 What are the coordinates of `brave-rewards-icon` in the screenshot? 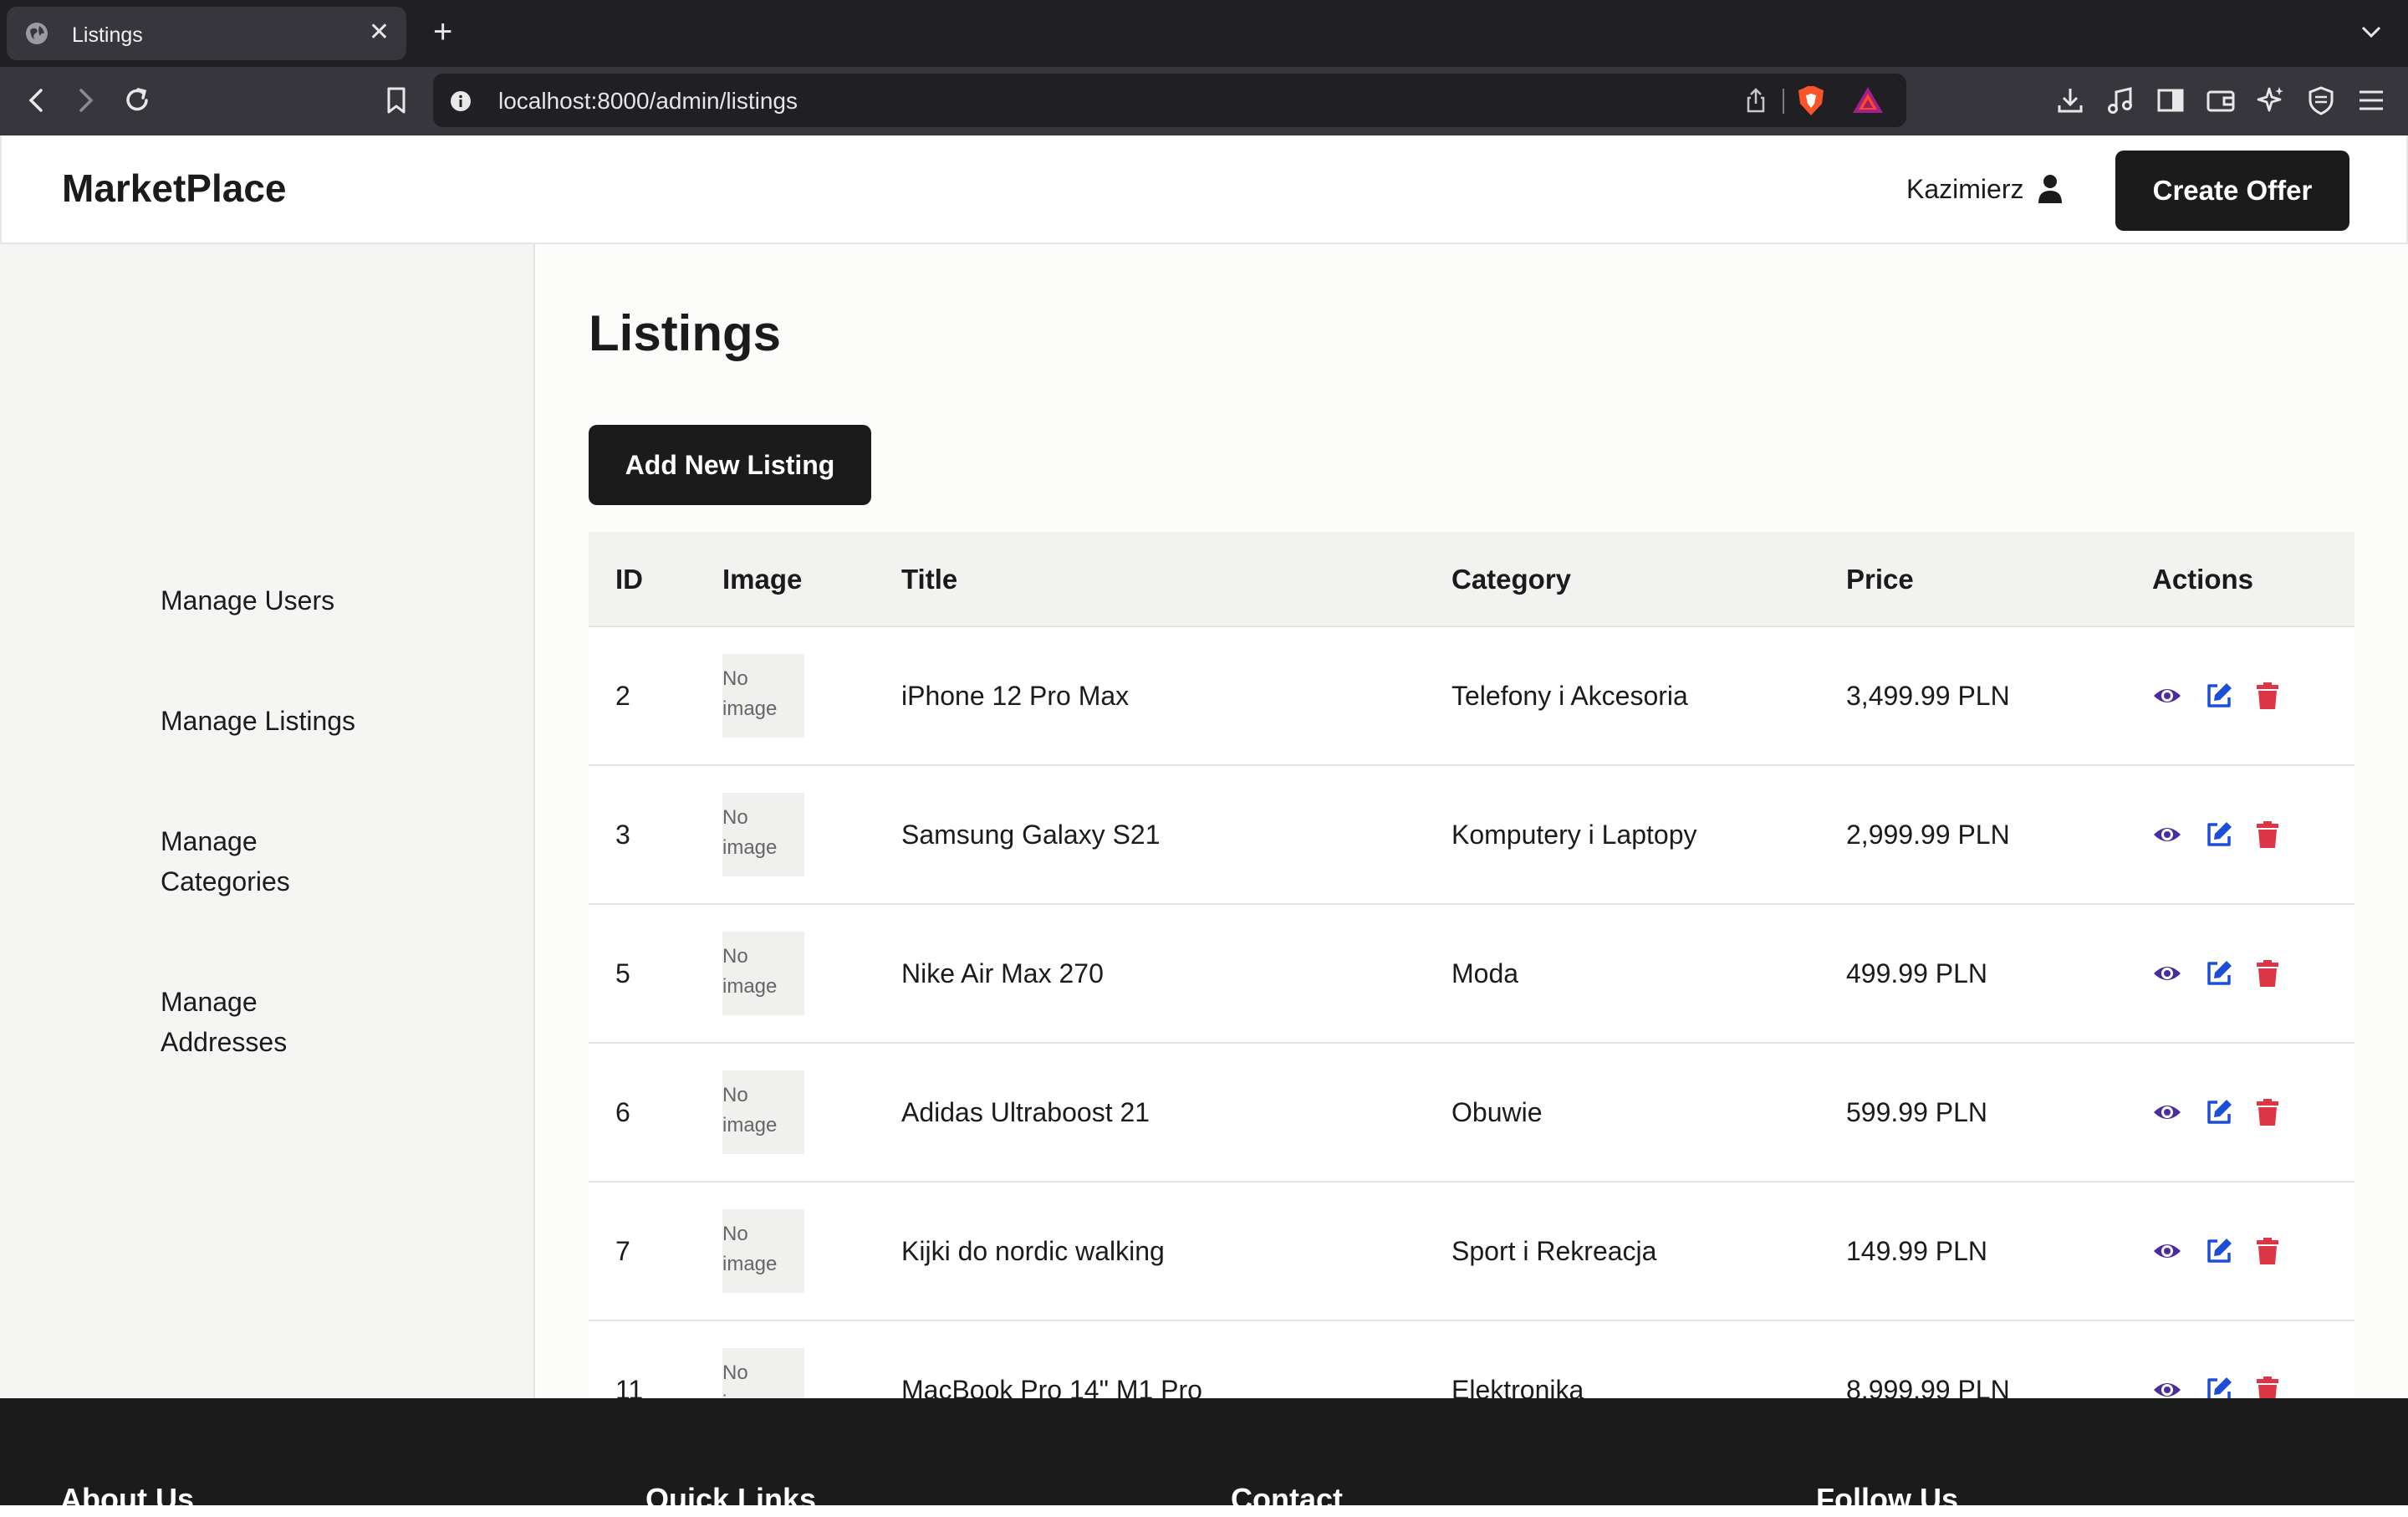 It's located at (1868, 100).